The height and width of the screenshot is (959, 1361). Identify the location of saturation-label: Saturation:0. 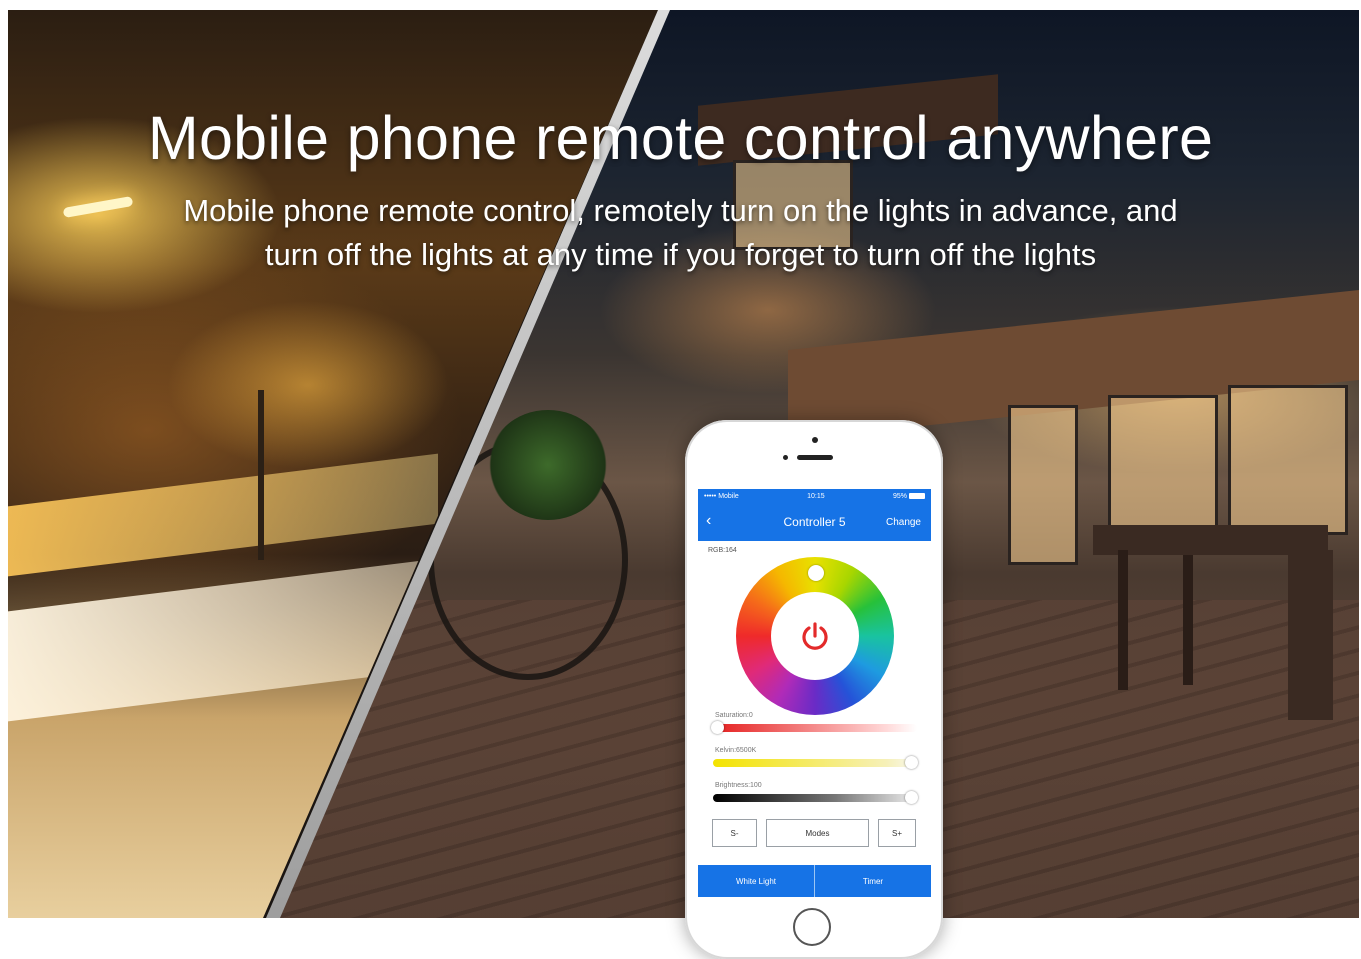
(734, 715).